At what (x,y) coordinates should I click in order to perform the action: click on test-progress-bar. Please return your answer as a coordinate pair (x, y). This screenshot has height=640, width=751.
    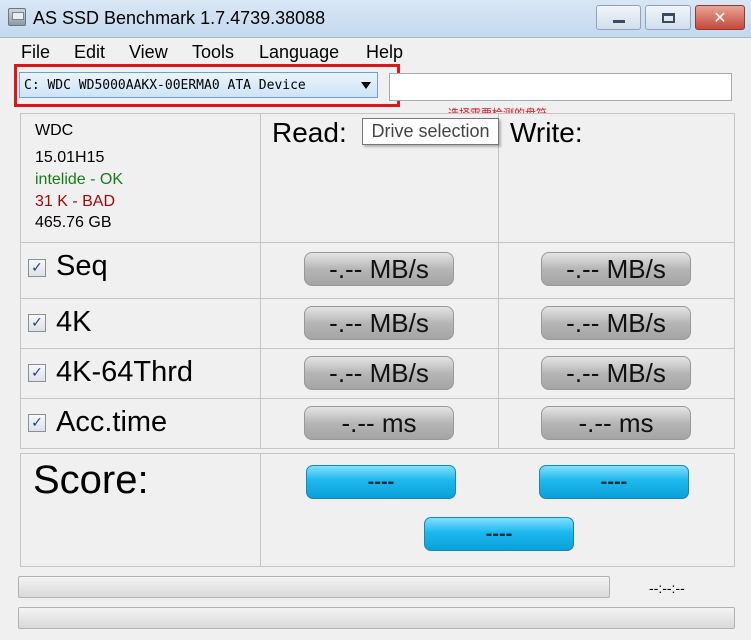
    Looking at the image, I should click on (314, 587).